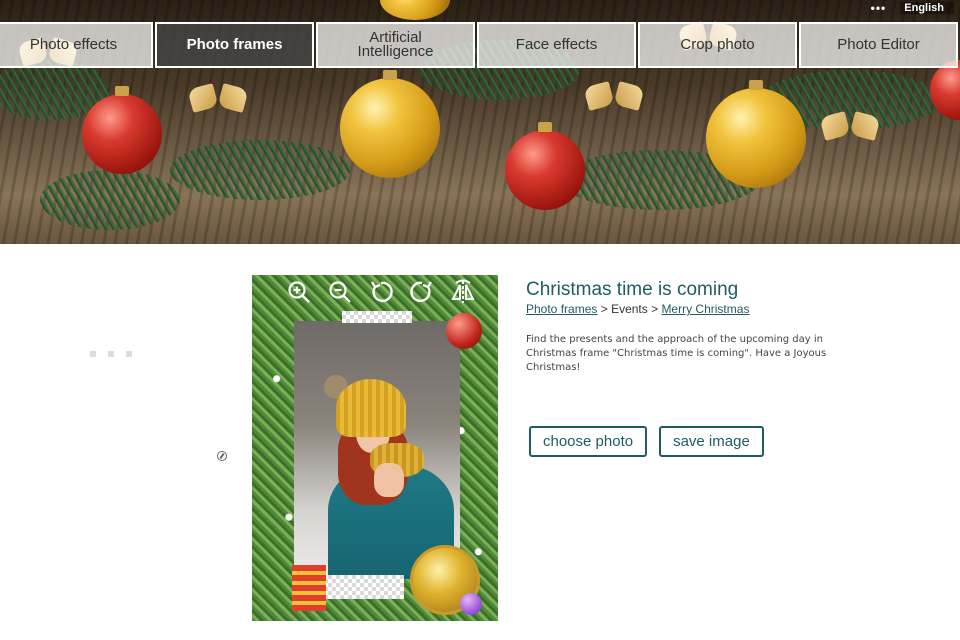 The width and height of the screenshot is (960, 640). Describe the element at coordinates (705, 309) in the screenshot. I see `breadcrumb-merry-christmas: Merry Christmas` at that location.